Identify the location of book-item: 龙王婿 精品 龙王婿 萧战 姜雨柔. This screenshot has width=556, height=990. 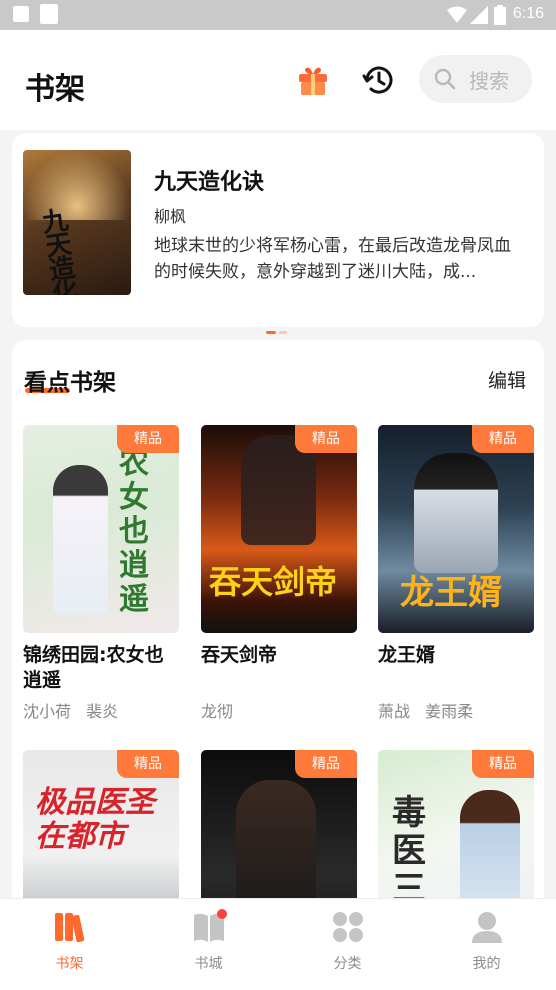
(456, 573).